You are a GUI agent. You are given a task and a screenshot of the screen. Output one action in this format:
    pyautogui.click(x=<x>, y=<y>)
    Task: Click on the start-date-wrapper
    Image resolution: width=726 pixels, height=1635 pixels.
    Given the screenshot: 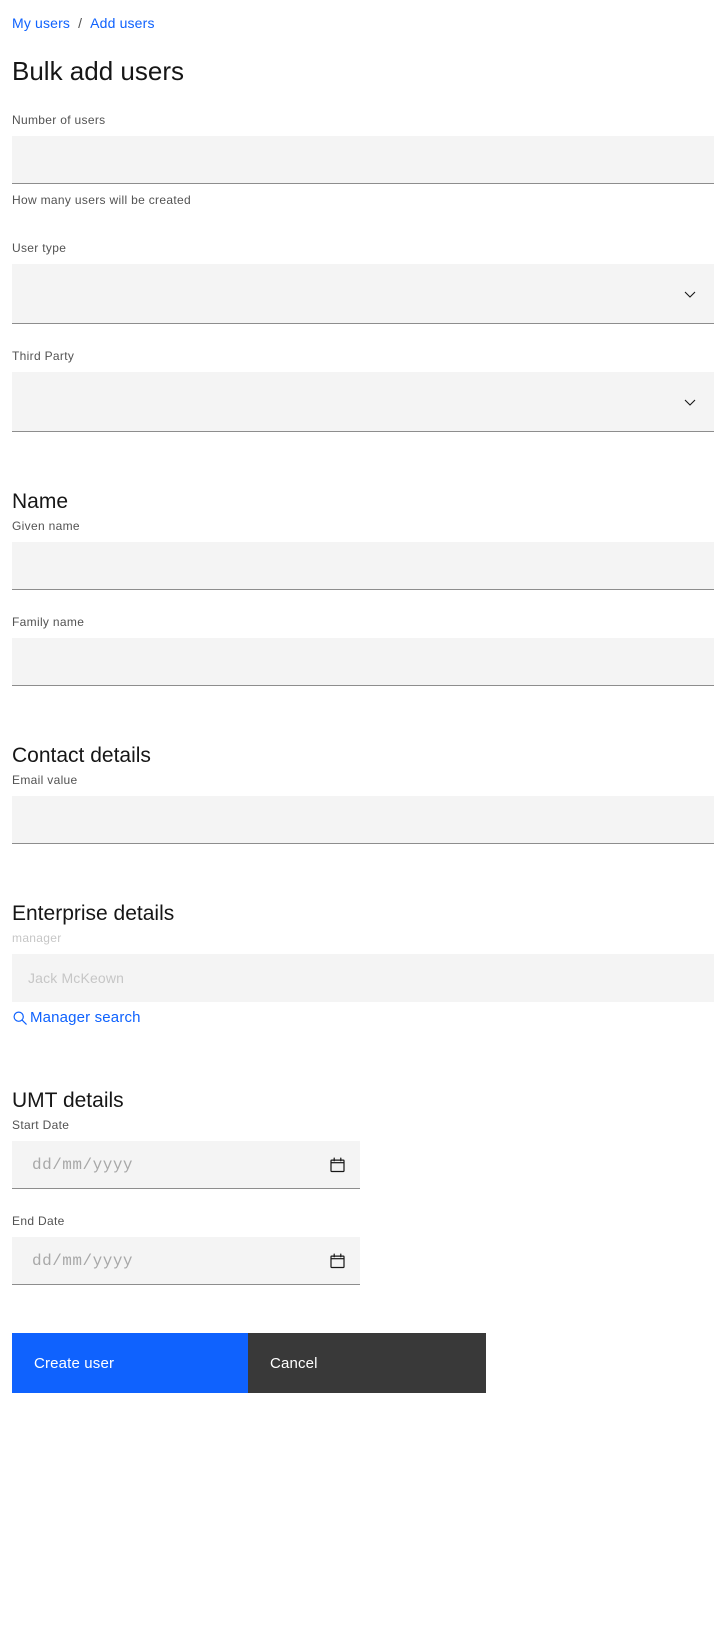 What is the action you would take?
    pyautogui.click(x=186, y=1165)
    